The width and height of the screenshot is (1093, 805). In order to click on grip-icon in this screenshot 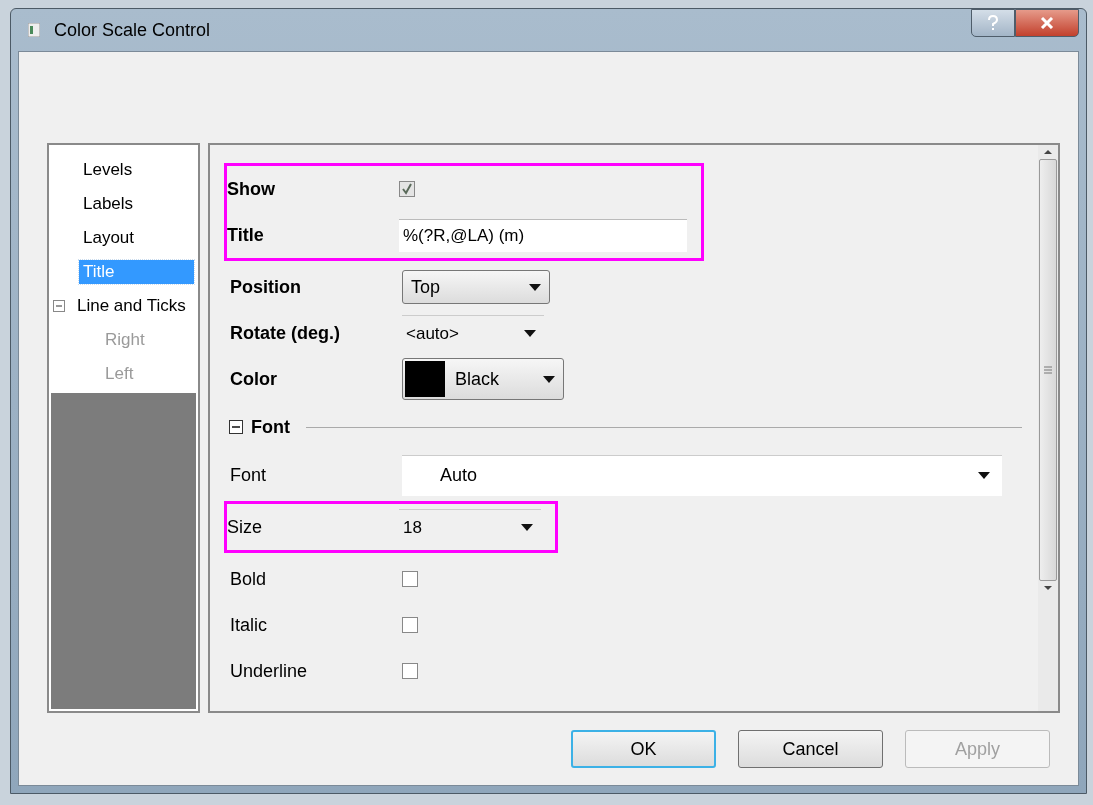, I will do `click(1048, 370)`.